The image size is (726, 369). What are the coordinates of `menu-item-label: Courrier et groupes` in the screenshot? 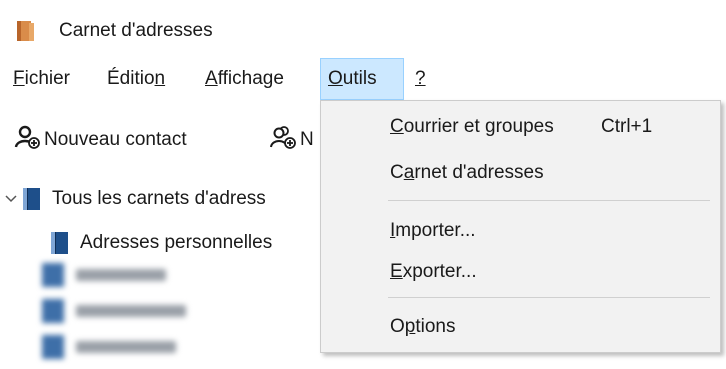 It's located at (472, 127).